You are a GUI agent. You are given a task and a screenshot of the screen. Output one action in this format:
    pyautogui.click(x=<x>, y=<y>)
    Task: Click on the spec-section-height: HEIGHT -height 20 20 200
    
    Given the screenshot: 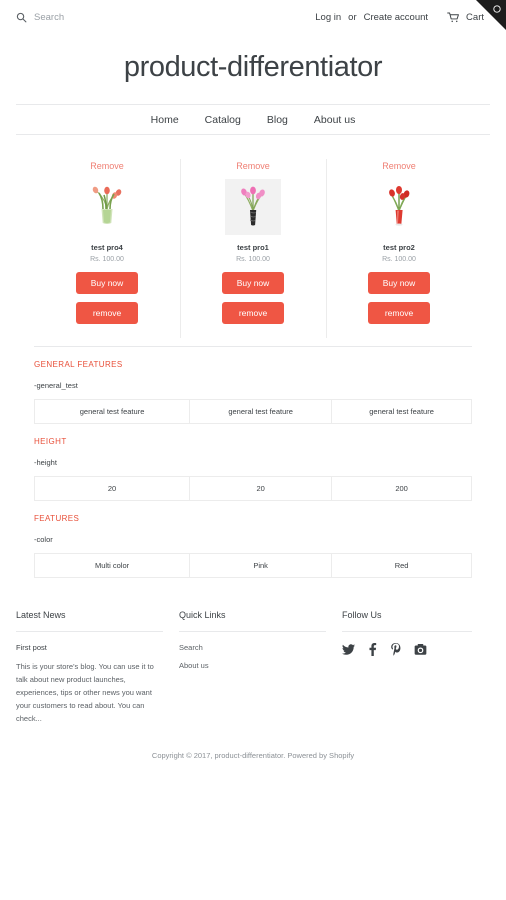 What is the action you would take?
    pyautogui.click(x=252, y=462)
    